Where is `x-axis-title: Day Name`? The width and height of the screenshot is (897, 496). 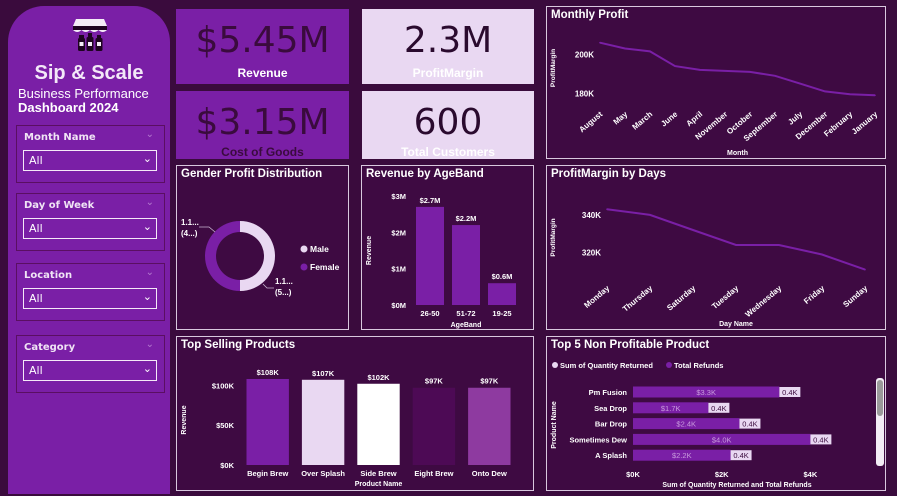 x-axis-title: Day Name is located at coordinates (736, 324).